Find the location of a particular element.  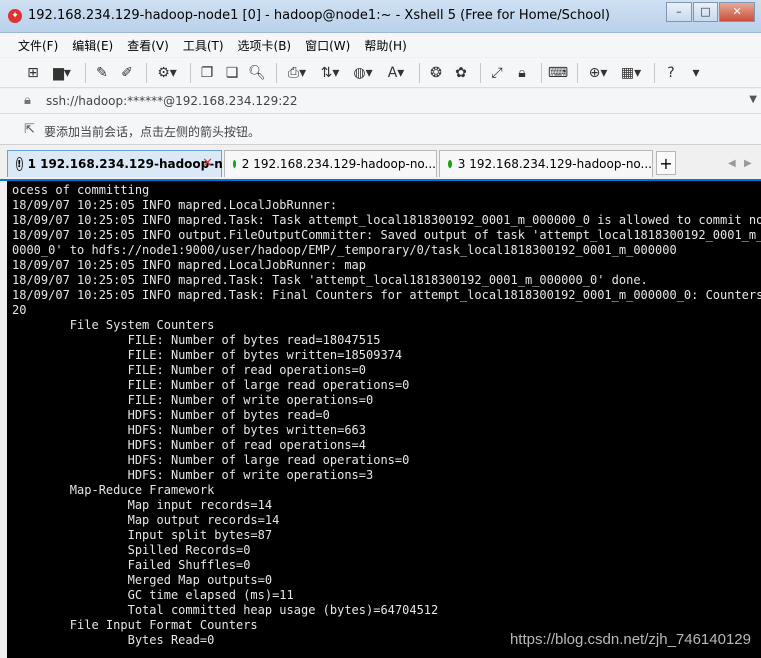

close-window-button: ✕ is located at coordinates (737, 12).